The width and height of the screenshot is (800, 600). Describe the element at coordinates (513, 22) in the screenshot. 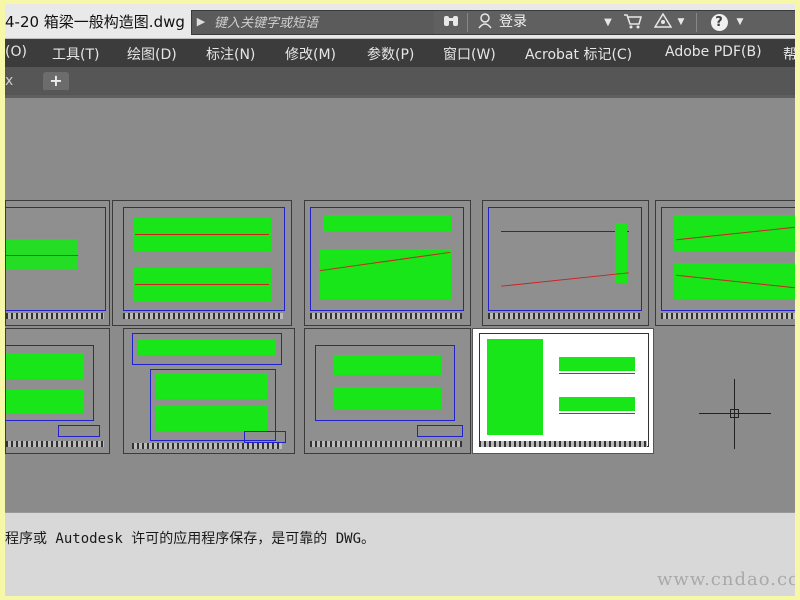

I see `login-button: 登录` at that location.